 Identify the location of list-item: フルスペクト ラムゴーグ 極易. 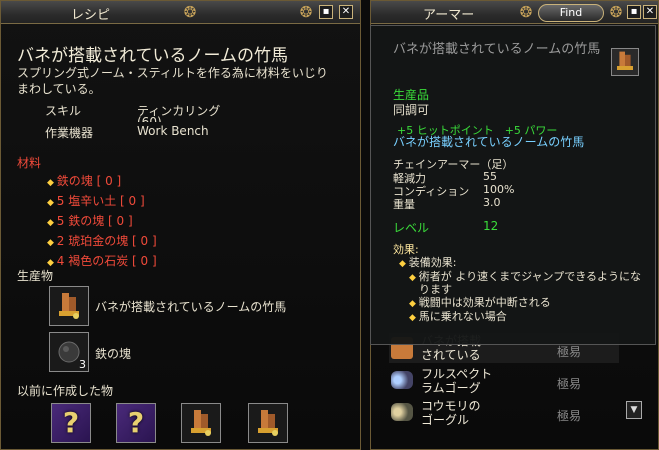
(504, 380).